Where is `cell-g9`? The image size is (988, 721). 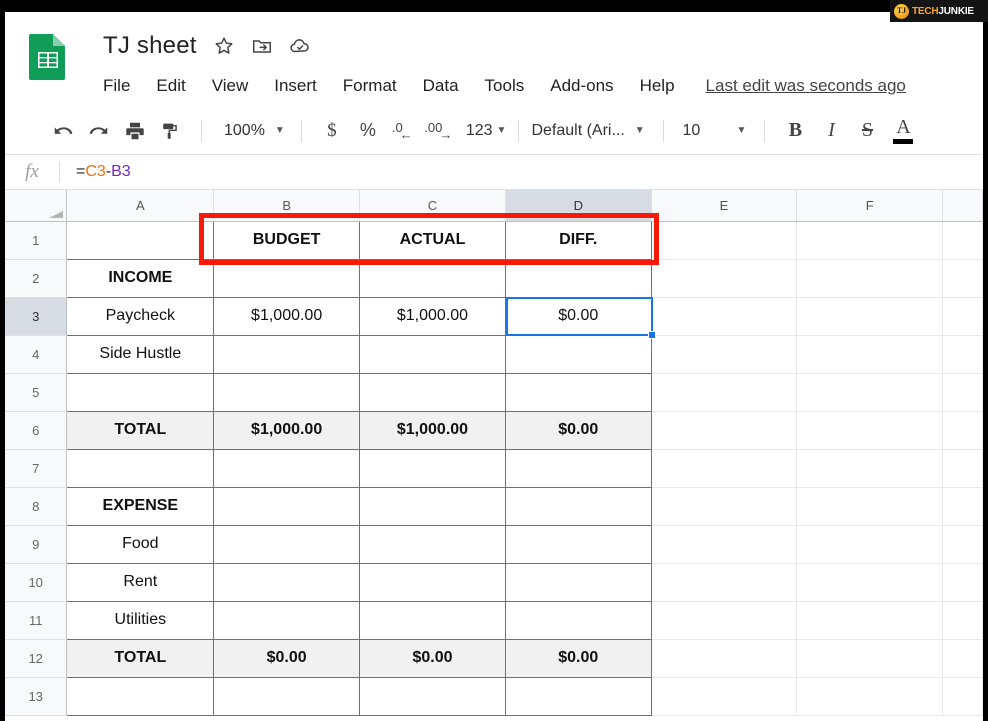
cell-g9 is located at coordinates (962, 544).